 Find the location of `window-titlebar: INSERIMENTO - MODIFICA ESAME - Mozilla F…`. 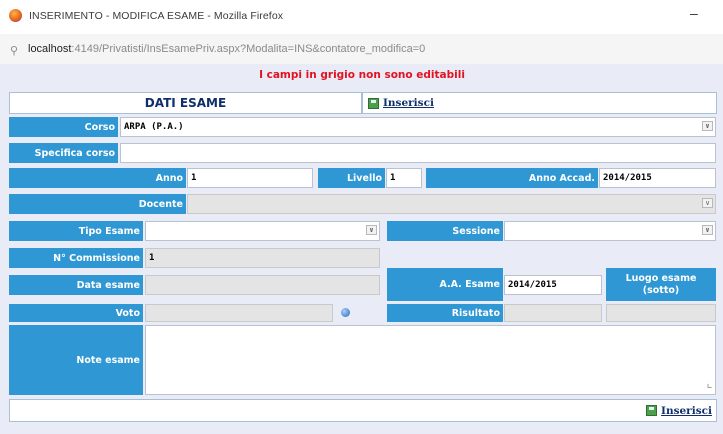

window-titlebar: INSERIMENTO - MODIFICA ESAME - Mozilla F… is located at coordinates (361, 17).